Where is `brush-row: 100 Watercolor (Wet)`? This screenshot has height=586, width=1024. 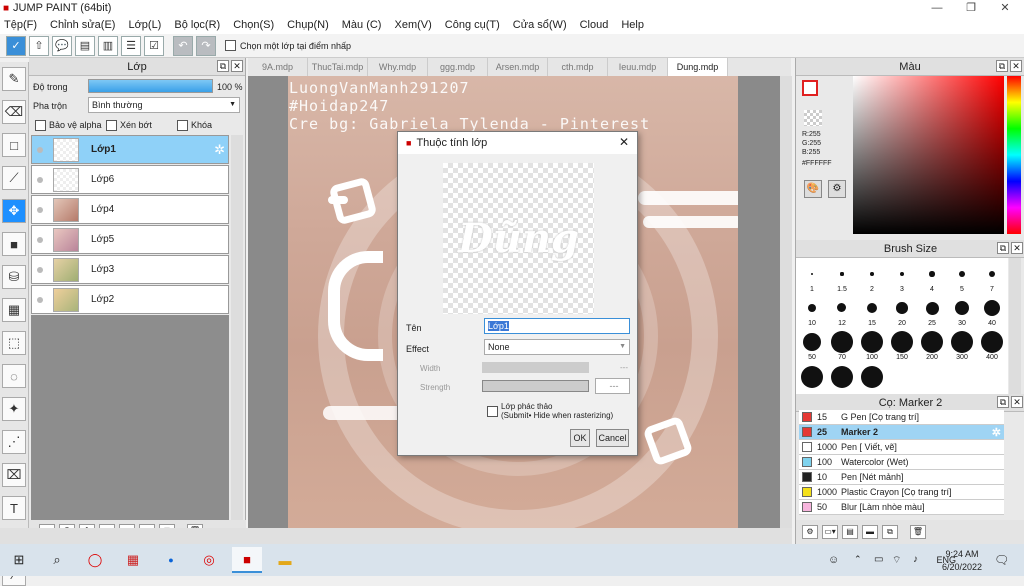 brush-row: 100 Watercolor (Wet) is located at coordinates (901, 462).